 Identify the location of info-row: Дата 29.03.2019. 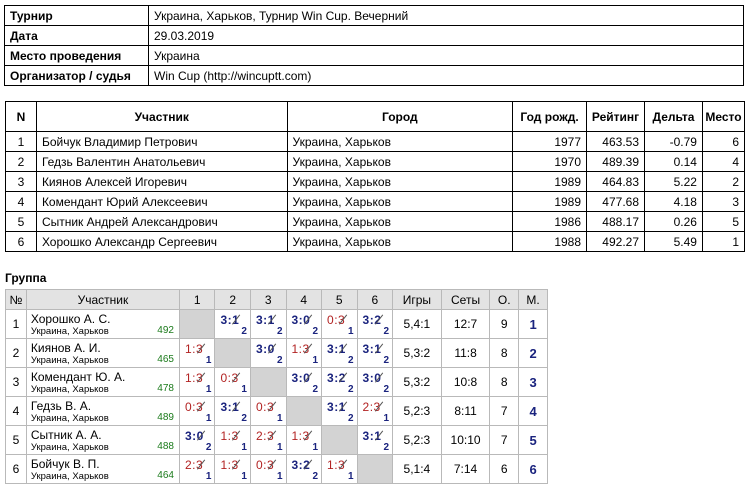
(374, 35).